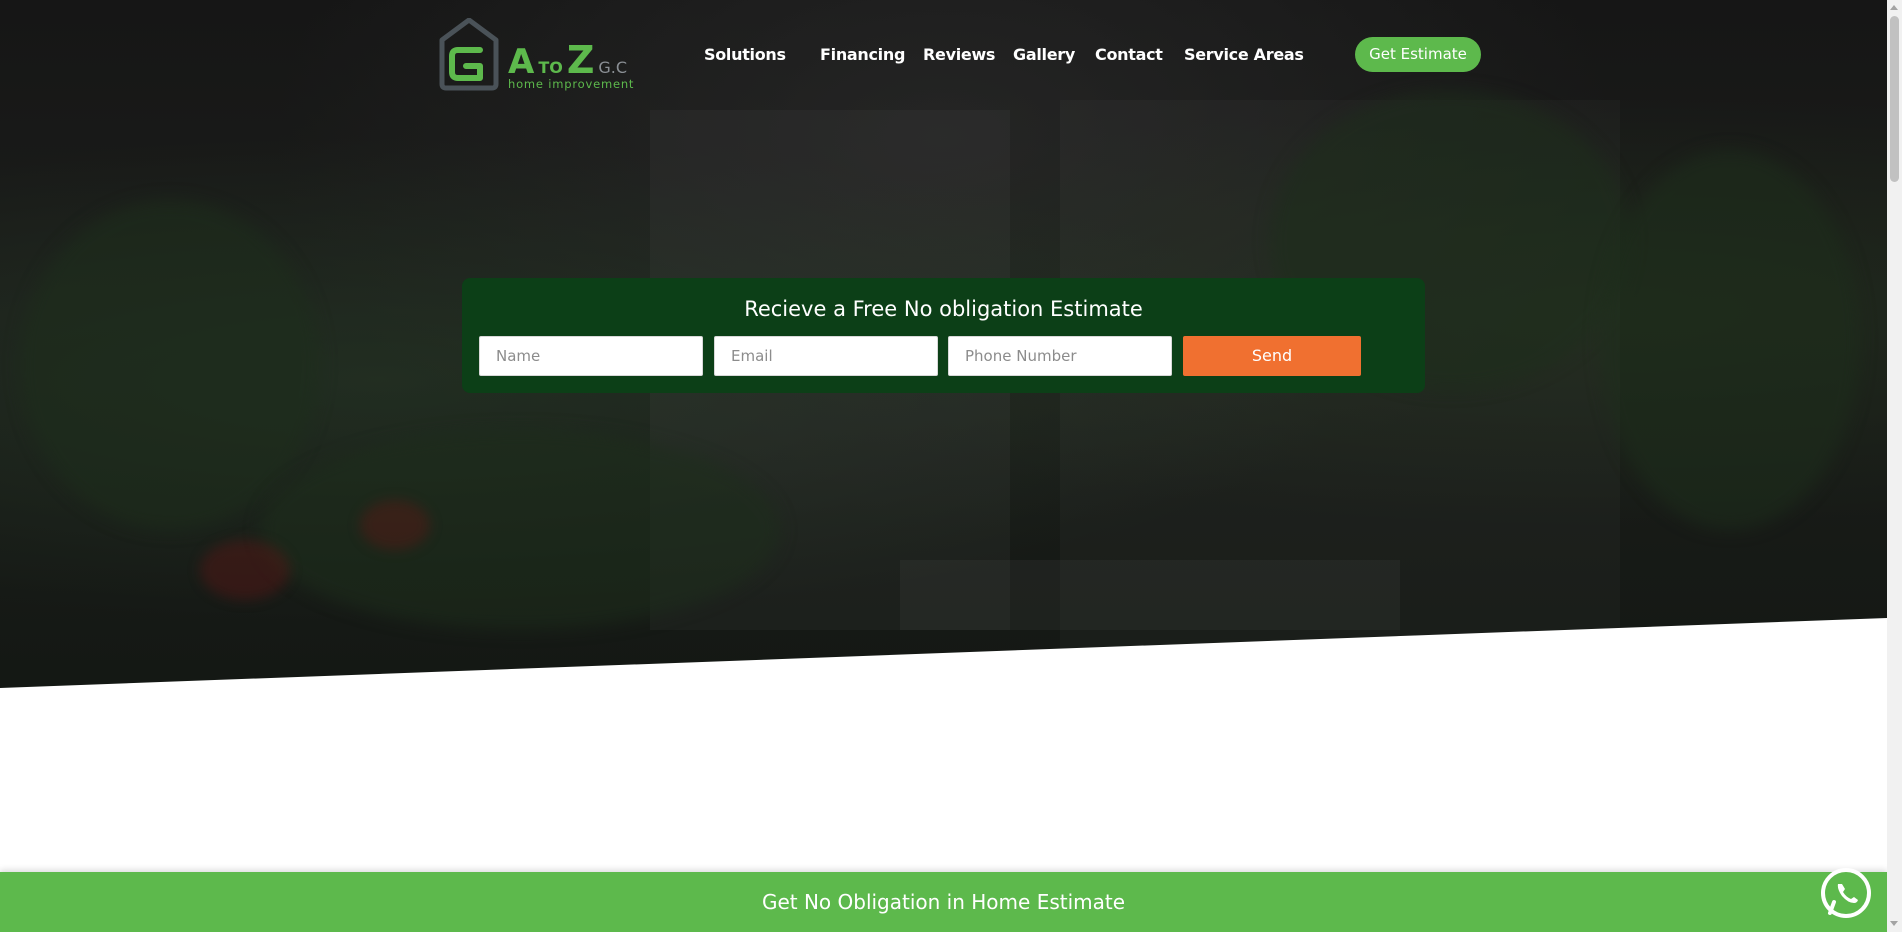 The height and width of the screenshot is (932, 1902). I want to click on nav-reviews: Reviews, so click(959, 54).